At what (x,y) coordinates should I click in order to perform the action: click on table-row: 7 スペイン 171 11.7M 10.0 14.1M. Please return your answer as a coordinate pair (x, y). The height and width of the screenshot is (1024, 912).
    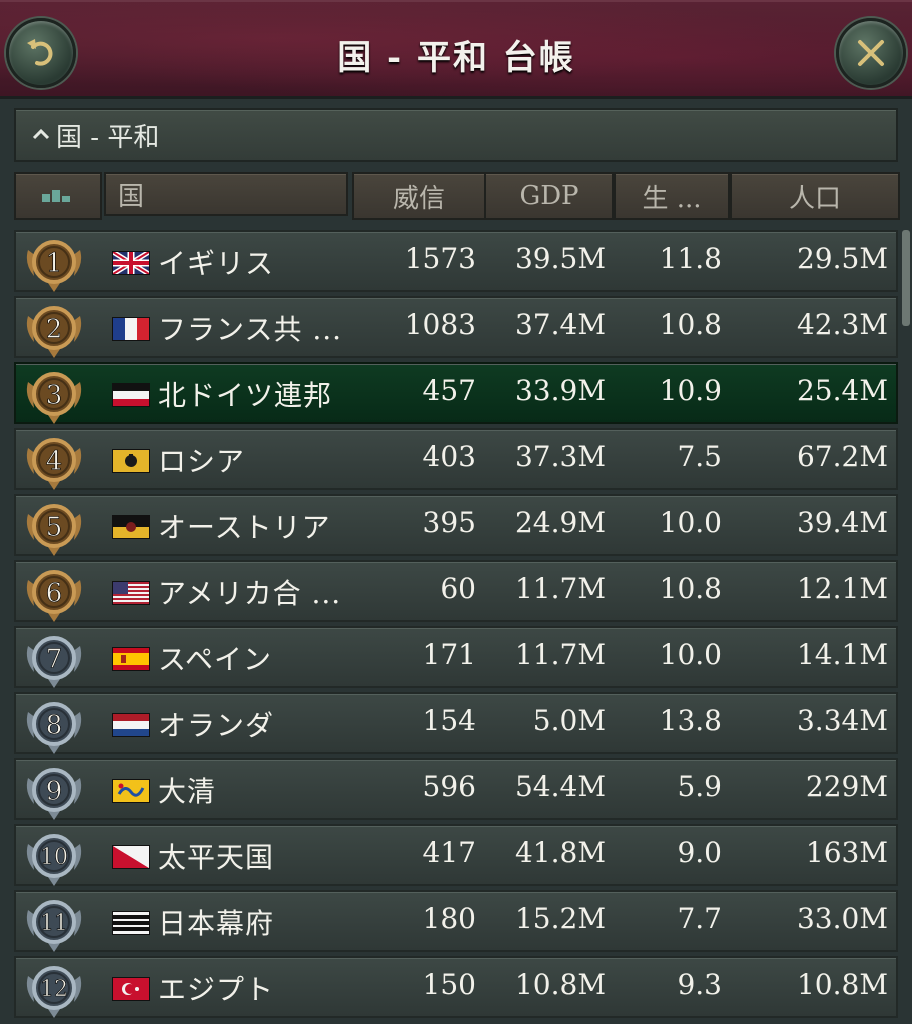
    Looking at the image, I should click on (456, 657).